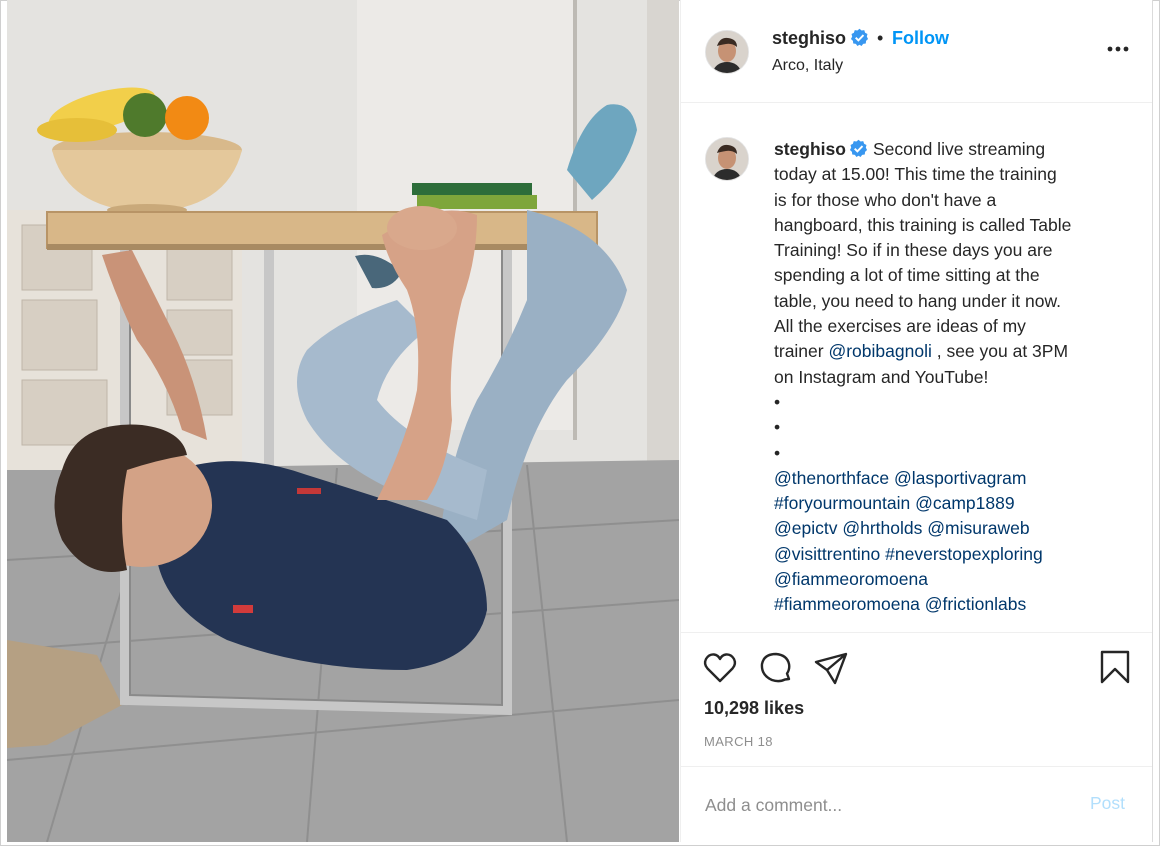 This screenshot has width=1160, height=846. What do you see at coordinates (918, 300) in the screenshot?
I see `caption-line: table, you need to hang under it now.` at bounding box center [918, 300].